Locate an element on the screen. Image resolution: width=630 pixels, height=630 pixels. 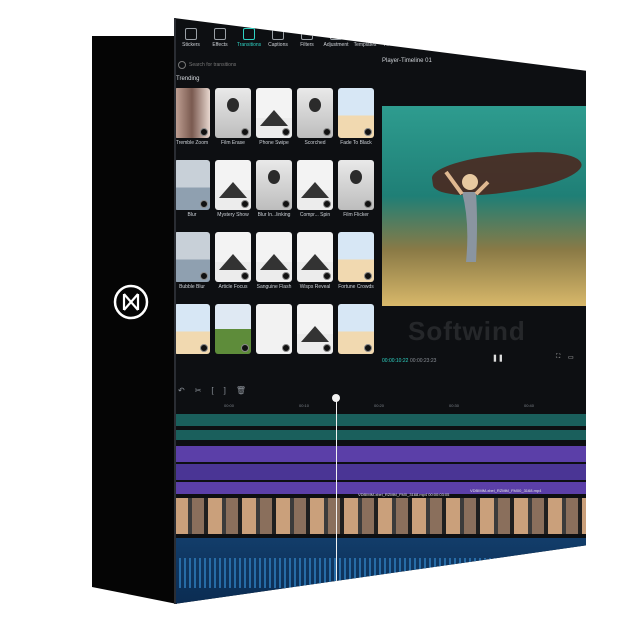
video-clip-strip is located at coordinates (380, 516).